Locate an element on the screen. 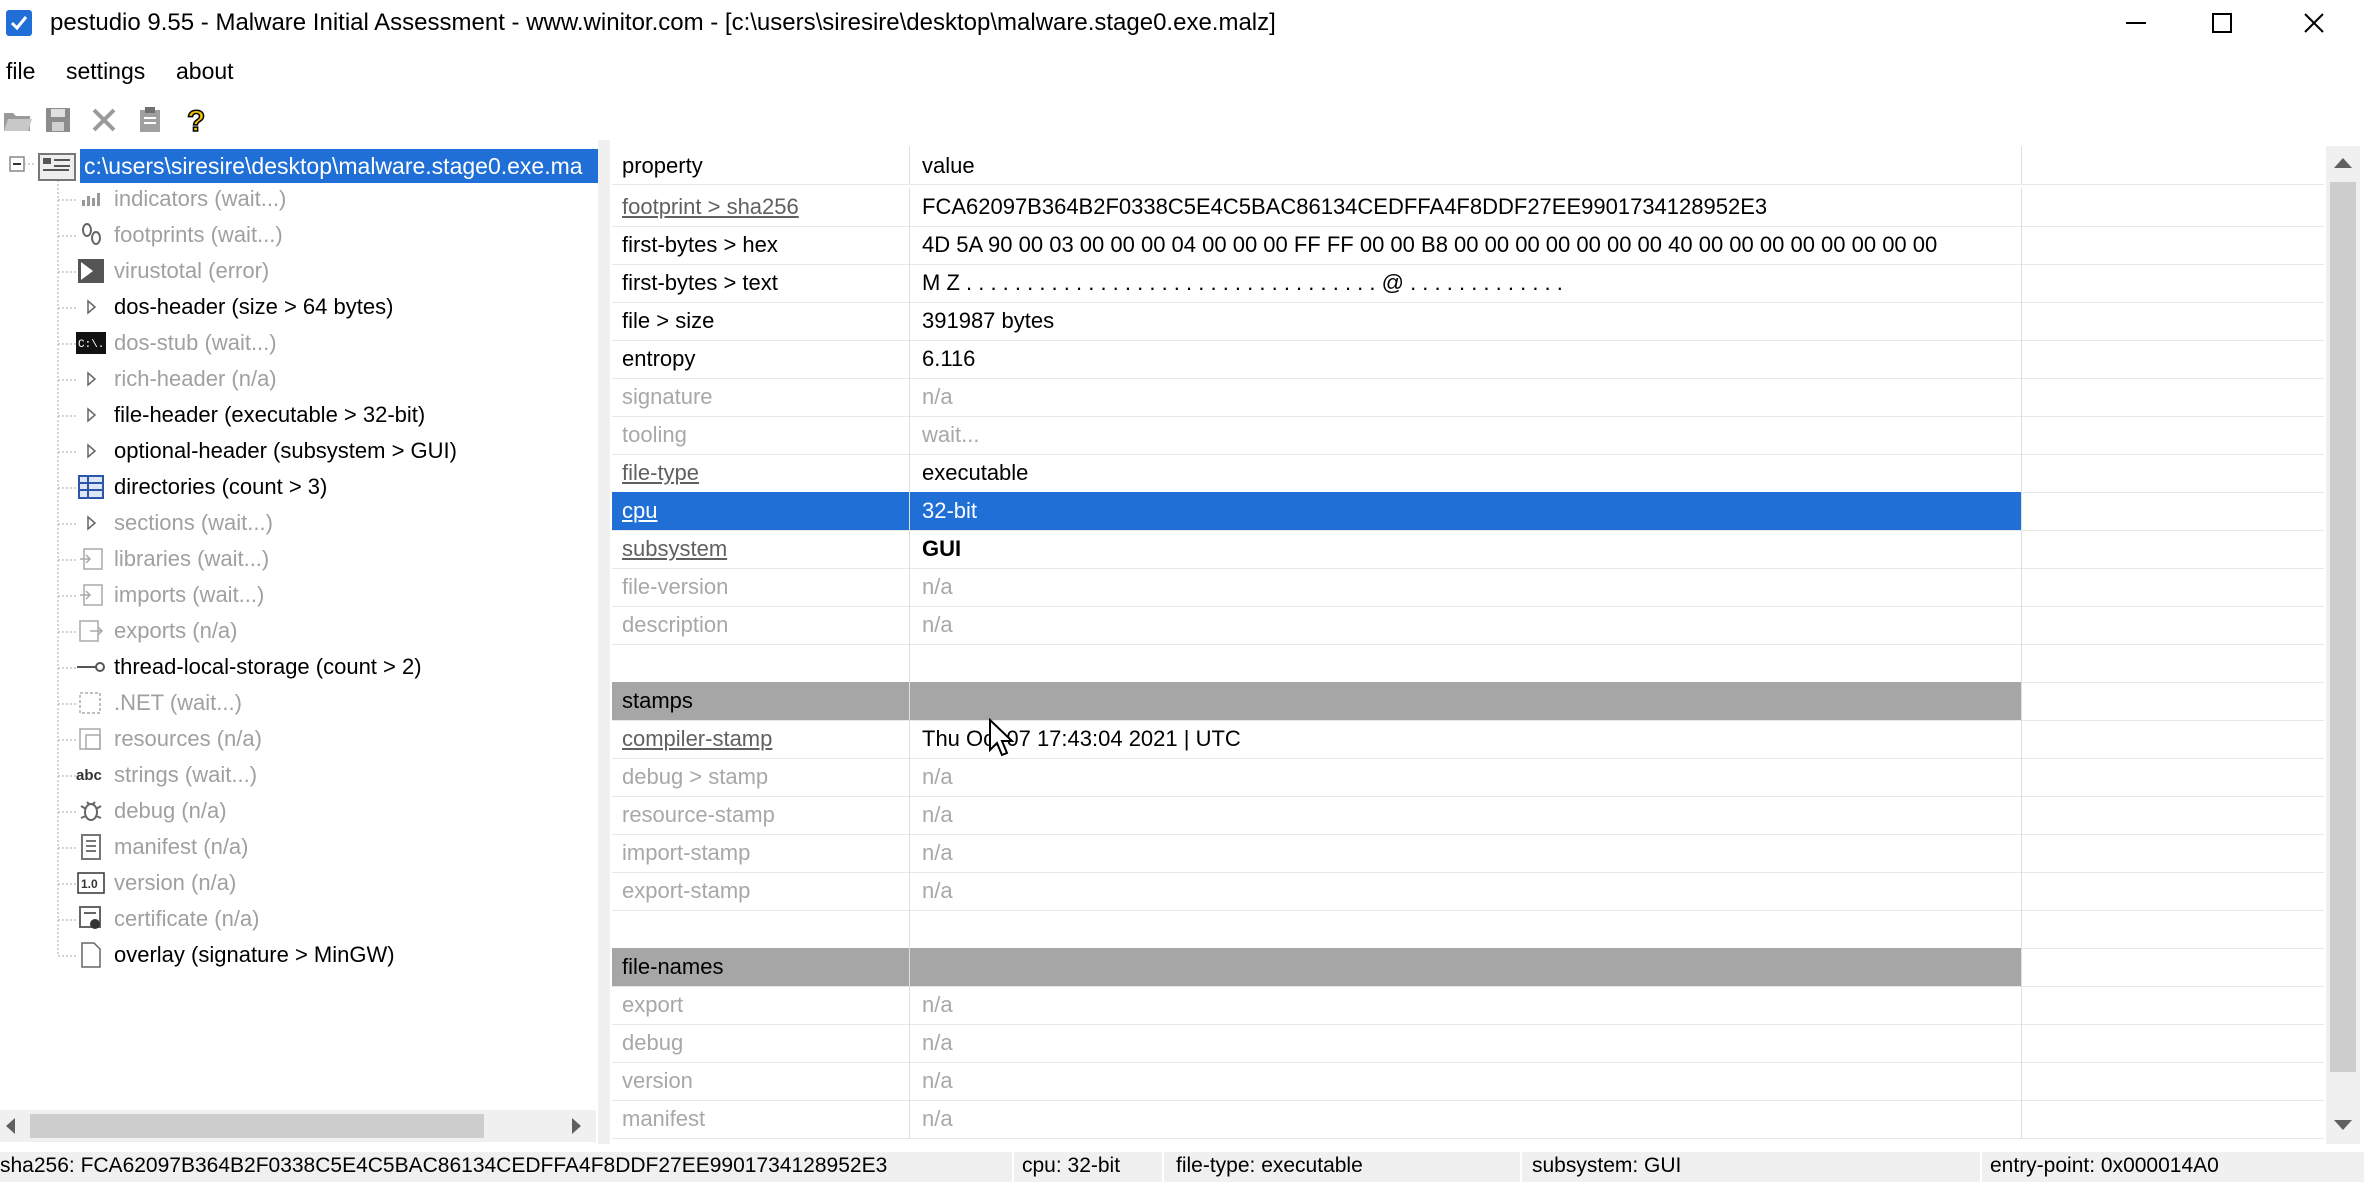 Image resolution: width=2364 pixels, height=1182 pixels. tree-item: .NET (wait...) is located at coordinates (159, 703).